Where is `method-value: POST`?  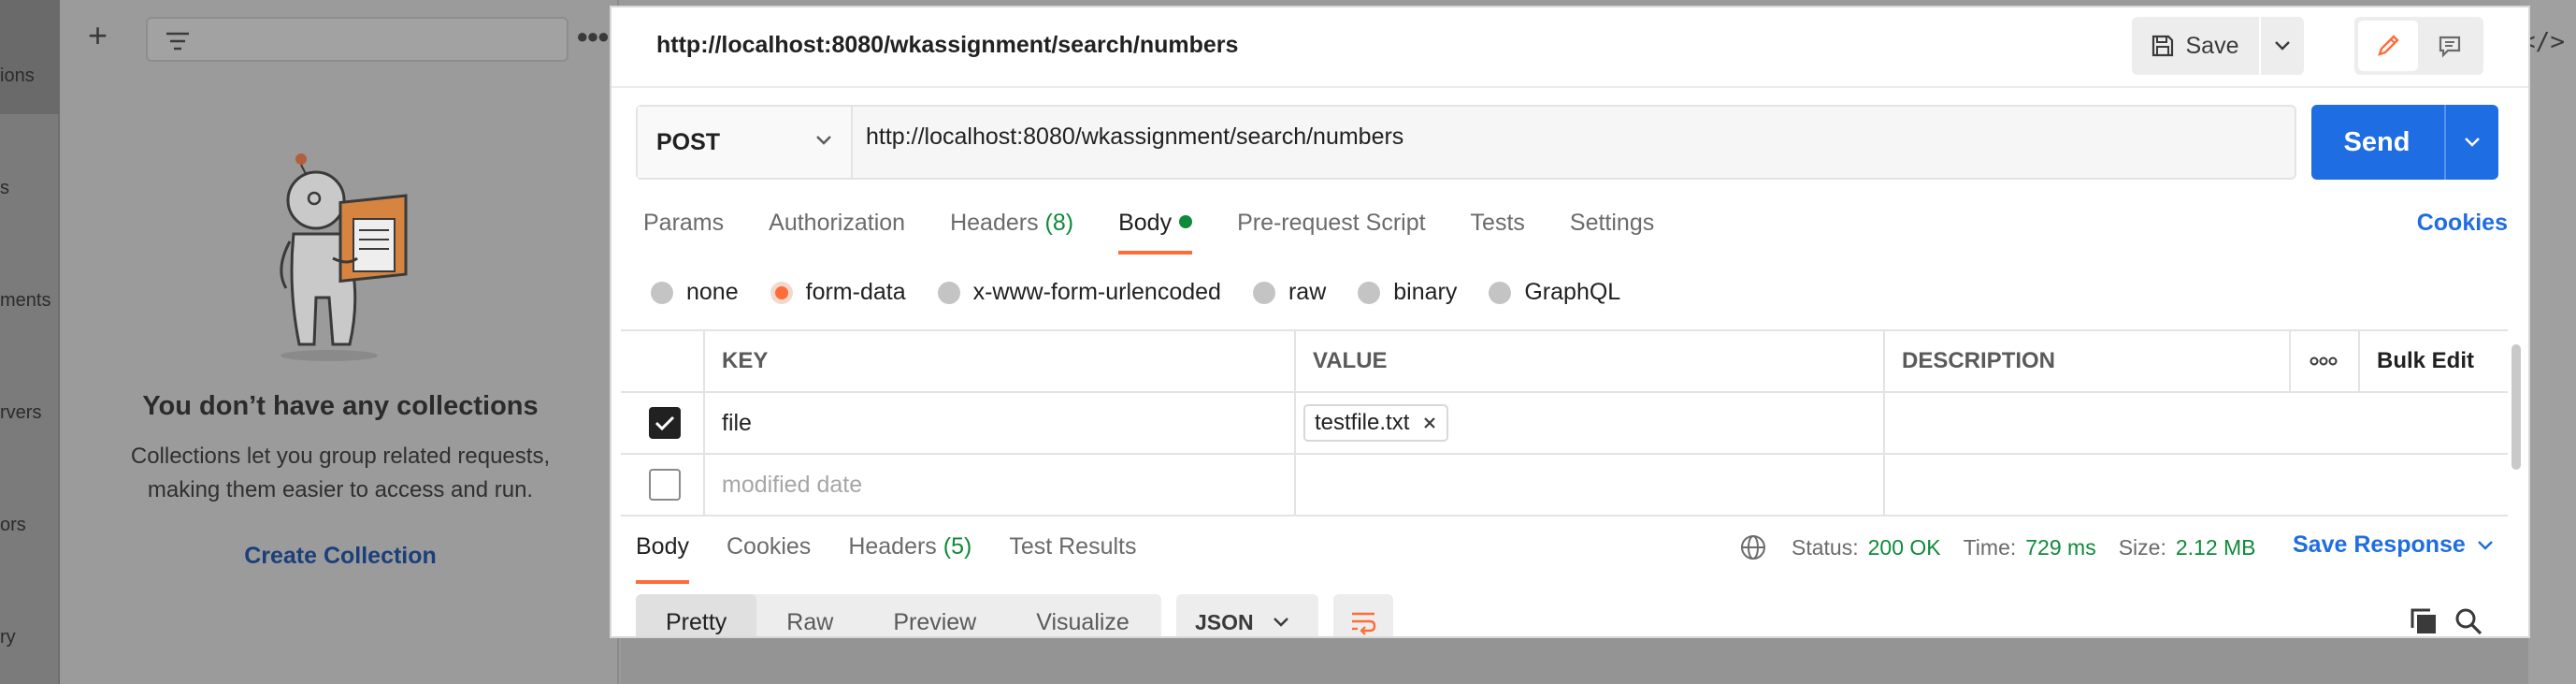
method-value: POST is located at coordinates (689, 141).